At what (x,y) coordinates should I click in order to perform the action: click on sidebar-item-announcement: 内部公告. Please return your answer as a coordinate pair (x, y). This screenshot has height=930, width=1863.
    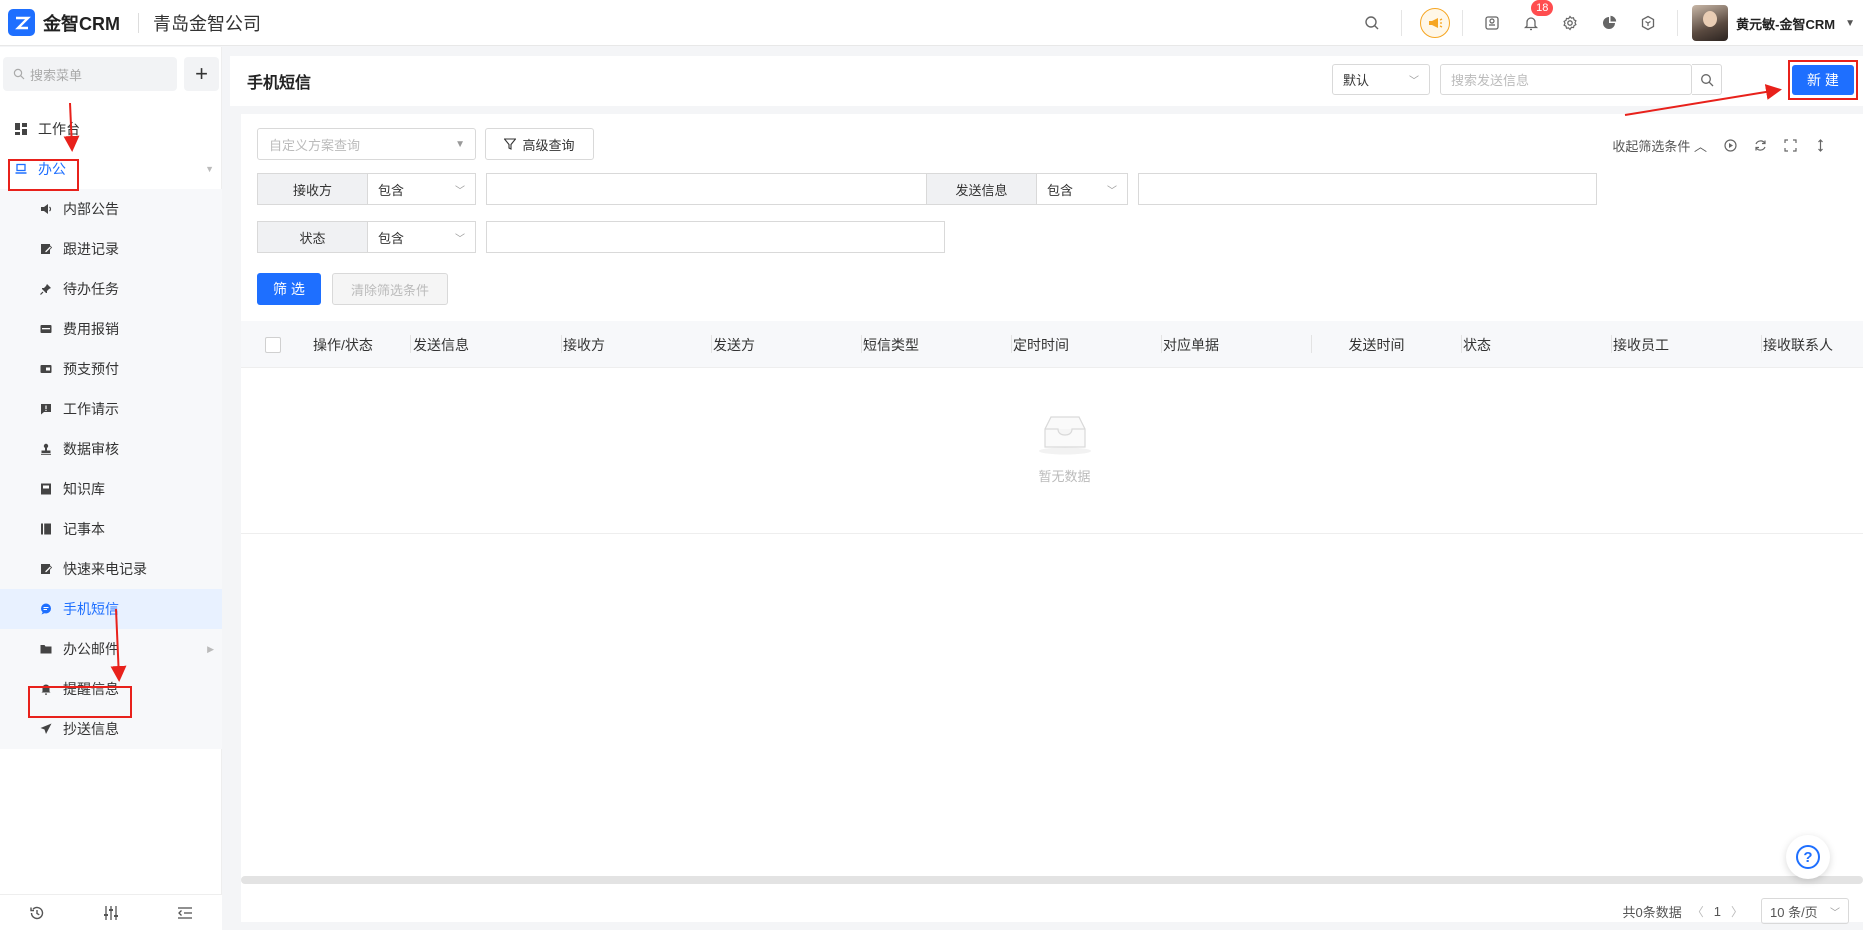
    Looking at the image, I should click on (111, 209).